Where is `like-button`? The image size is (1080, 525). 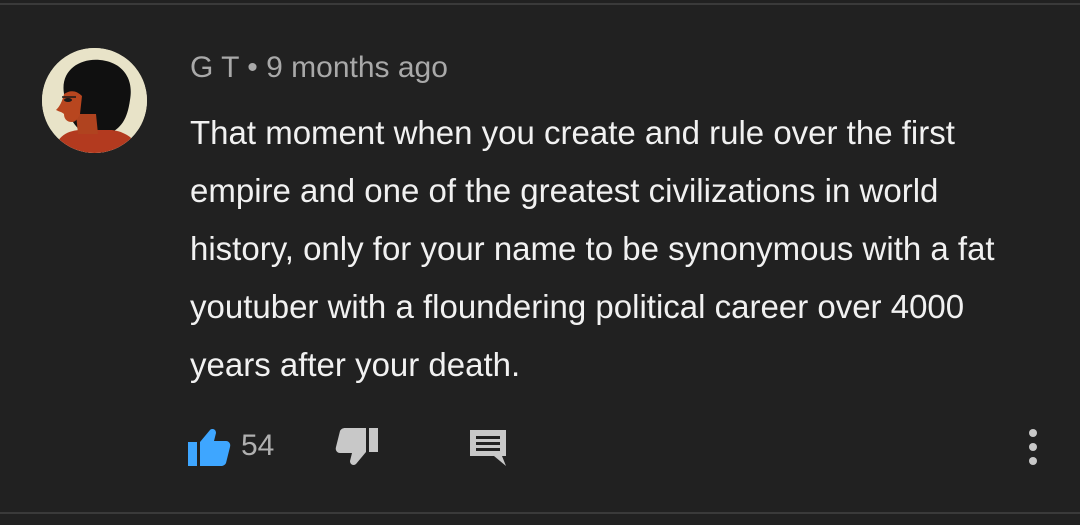 like-button is located at coordinates (209, 447).